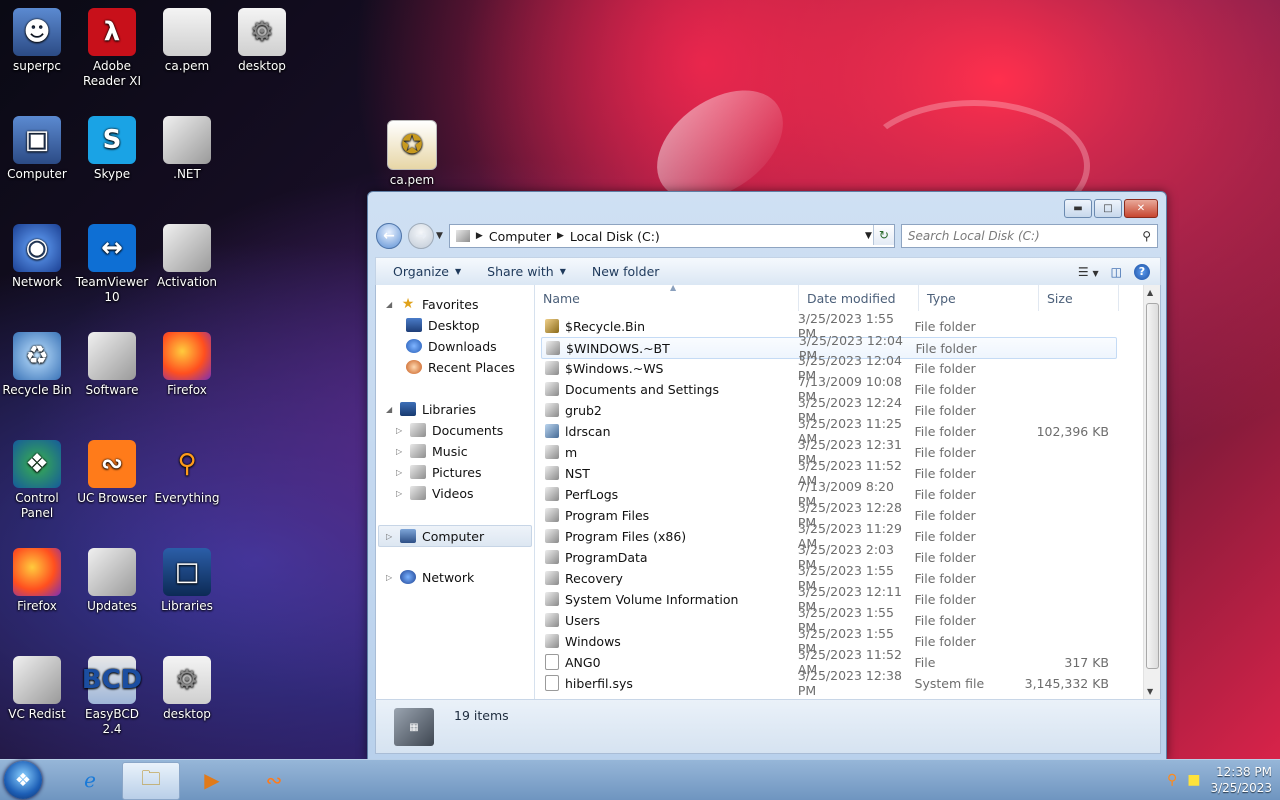 This screenshot has height=800, width=1280. What do you see at coordinates (425, 271) in the screenshot?
I see `organize-button: Organize ▼` at bounding box center [425, 271].